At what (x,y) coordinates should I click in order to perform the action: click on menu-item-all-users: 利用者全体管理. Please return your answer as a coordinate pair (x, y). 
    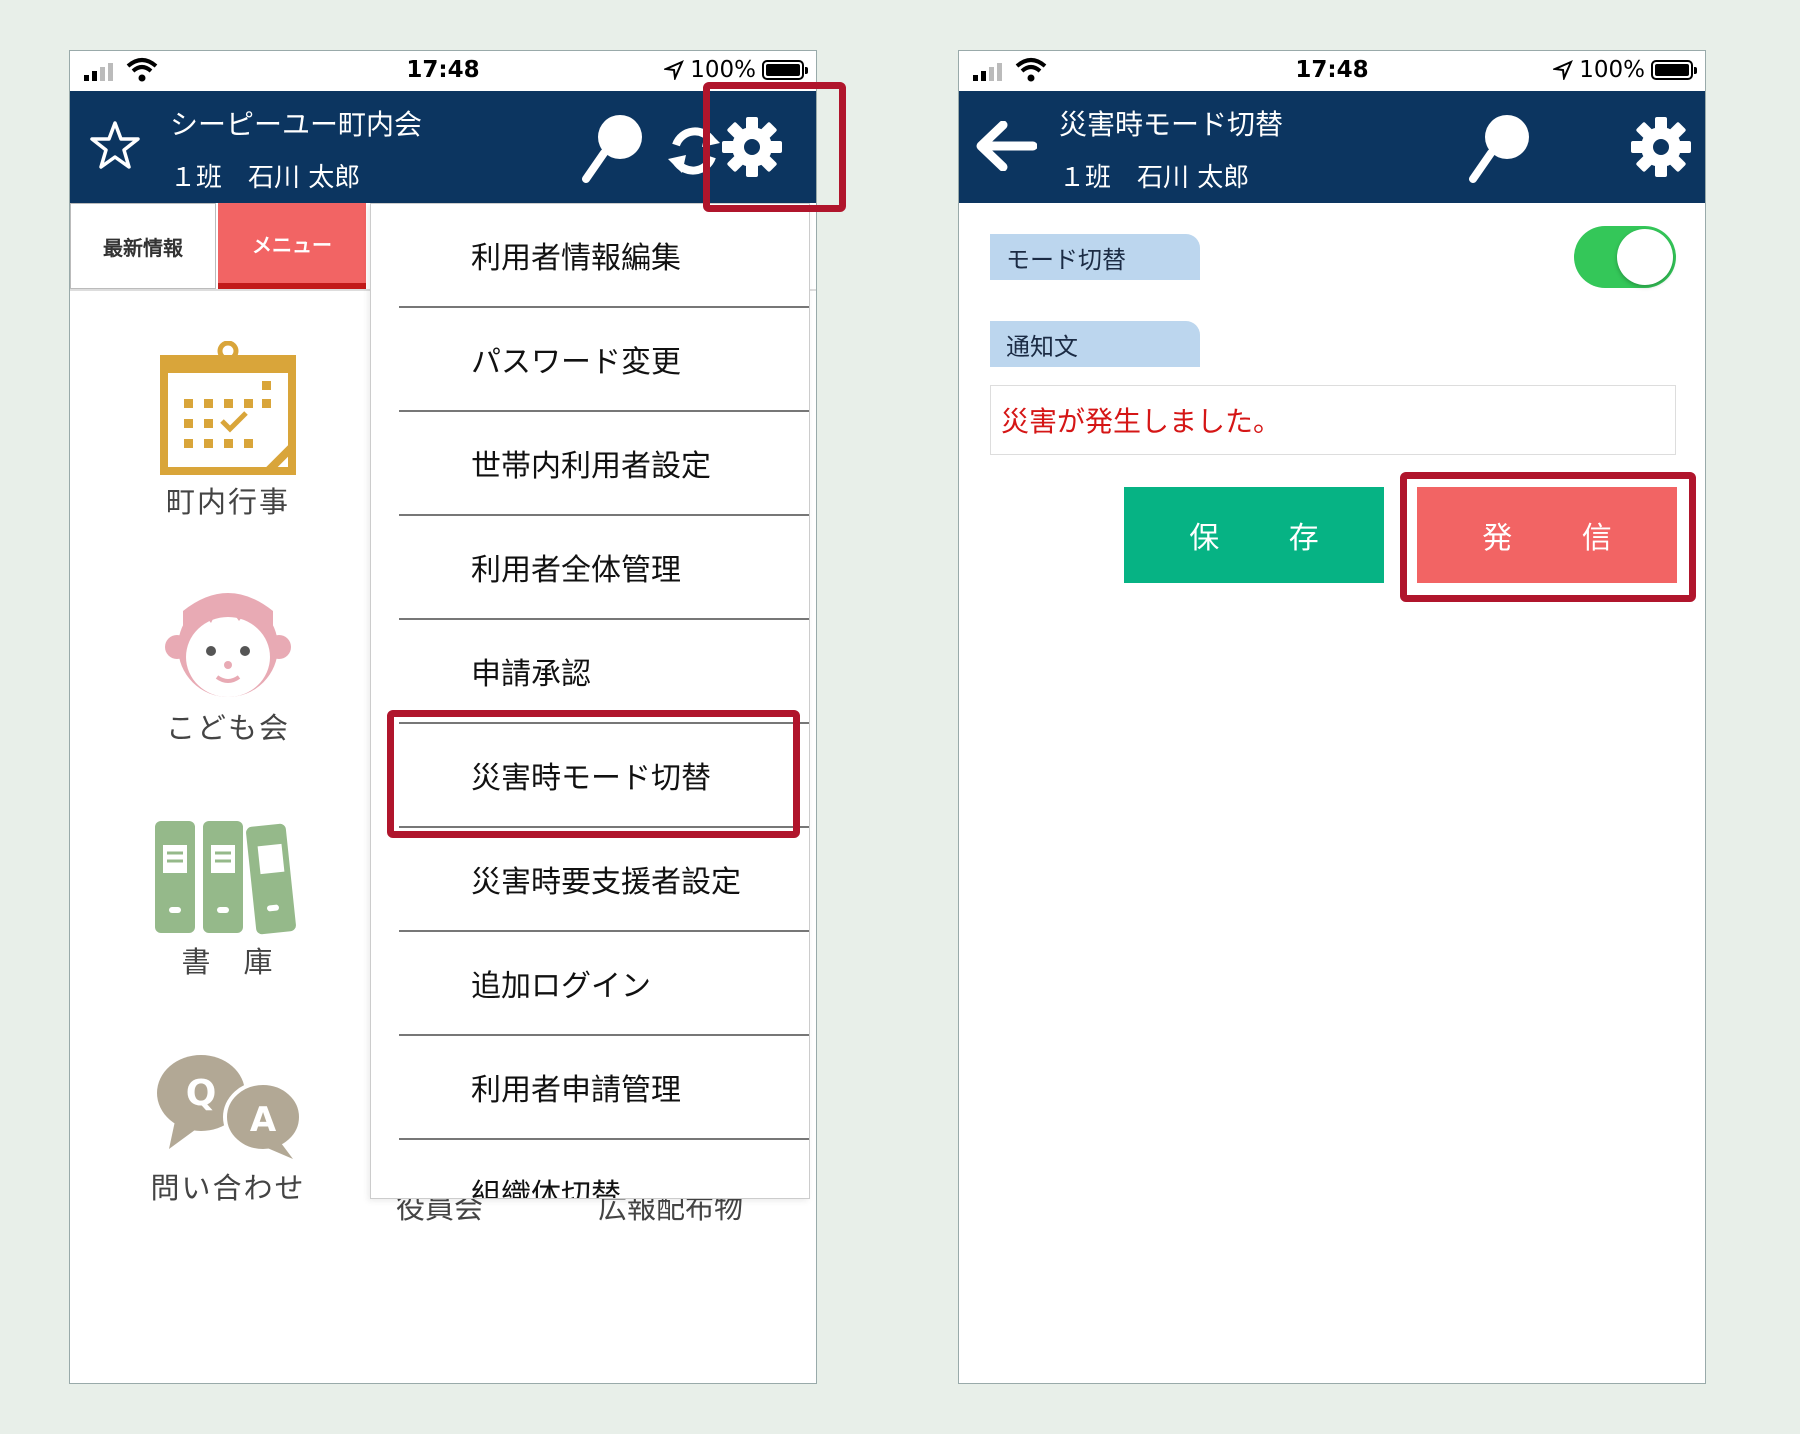
    Looking at the image, I should click on (604, 568).